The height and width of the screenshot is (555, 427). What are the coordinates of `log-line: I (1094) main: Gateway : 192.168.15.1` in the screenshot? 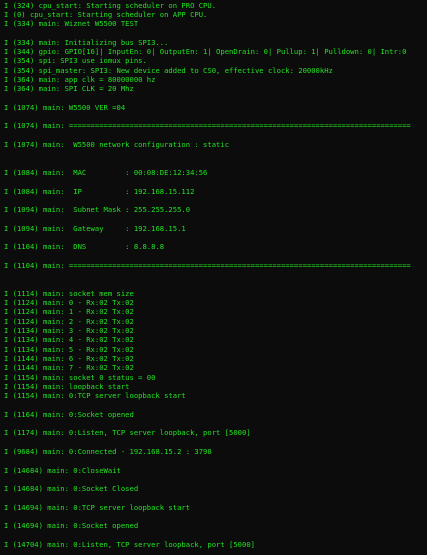 It's located at (95, 228).